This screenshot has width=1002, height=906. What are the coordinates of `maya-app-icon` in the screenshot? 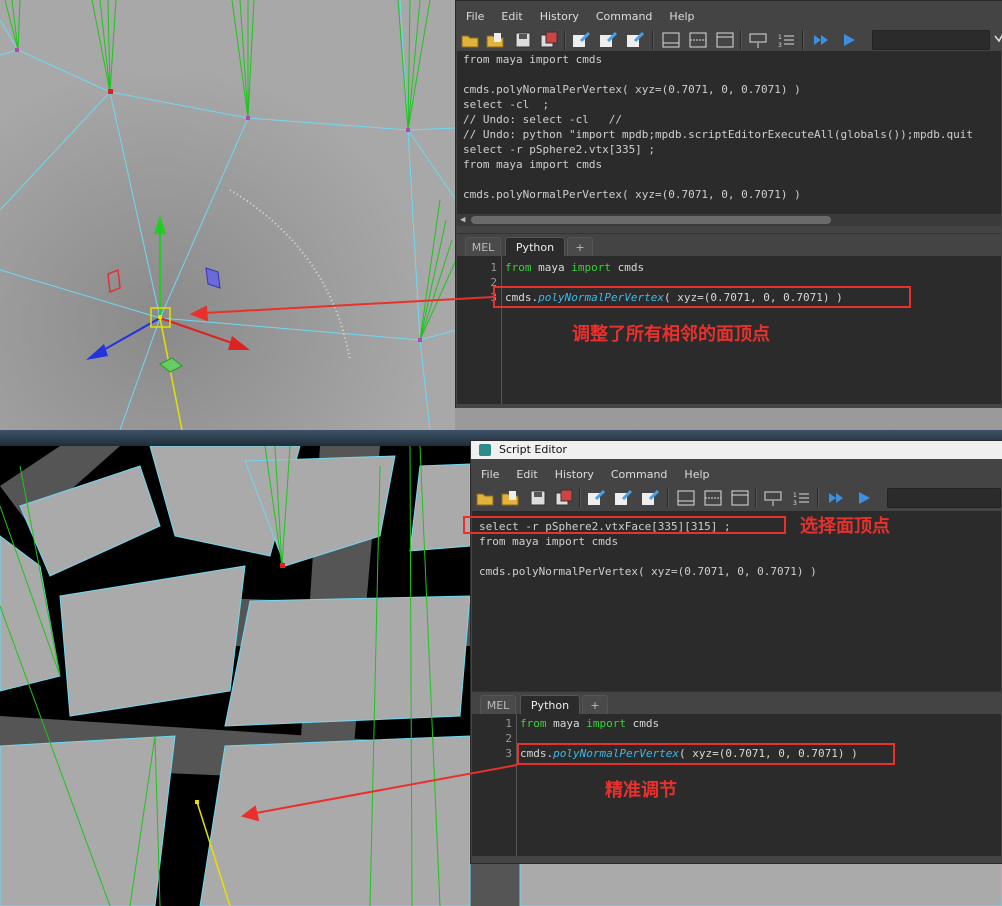 It's located at (485, 450).